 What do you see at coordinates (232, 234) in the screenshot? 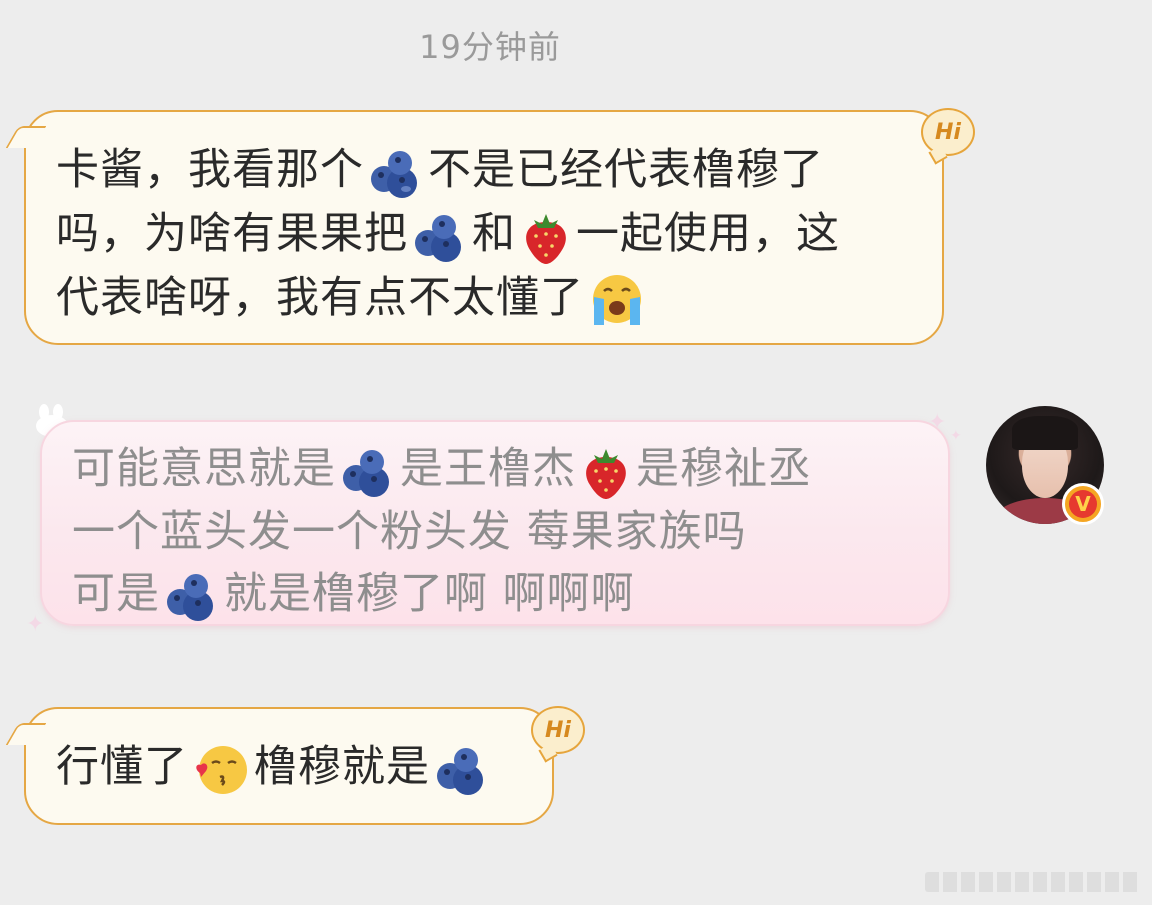
I see `message-text: 吗，为啥有果果把` at bounding box center [232, 234].